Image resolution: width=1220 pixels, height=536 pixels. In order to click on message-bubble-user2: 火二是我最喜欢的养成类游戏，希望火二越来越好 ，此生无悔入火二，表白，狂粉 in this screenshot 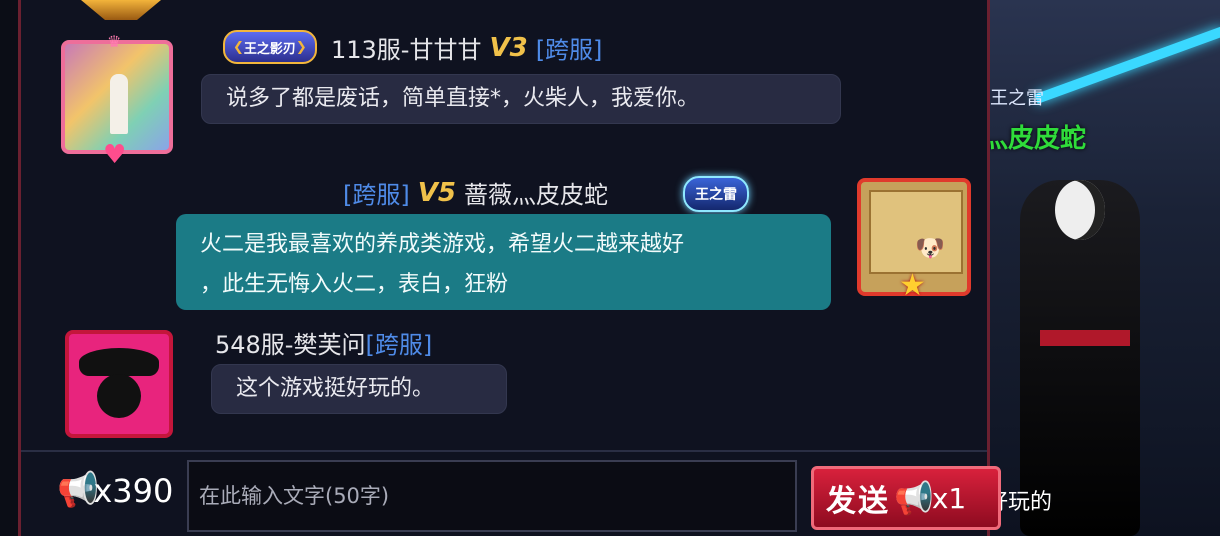, I will do `click(503, 262)`.